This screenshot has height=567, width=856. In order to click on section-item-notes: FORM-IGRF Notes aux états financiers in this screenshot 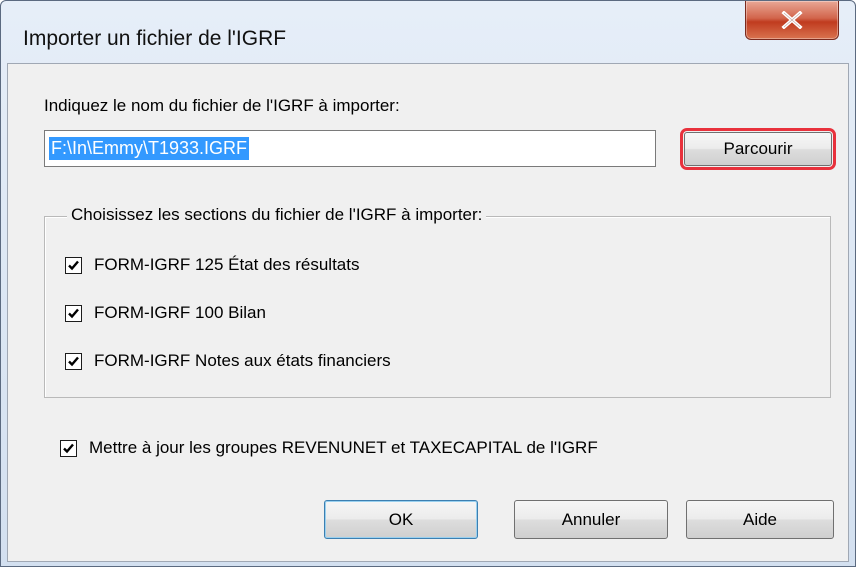, I will do `click(228, 361)`.